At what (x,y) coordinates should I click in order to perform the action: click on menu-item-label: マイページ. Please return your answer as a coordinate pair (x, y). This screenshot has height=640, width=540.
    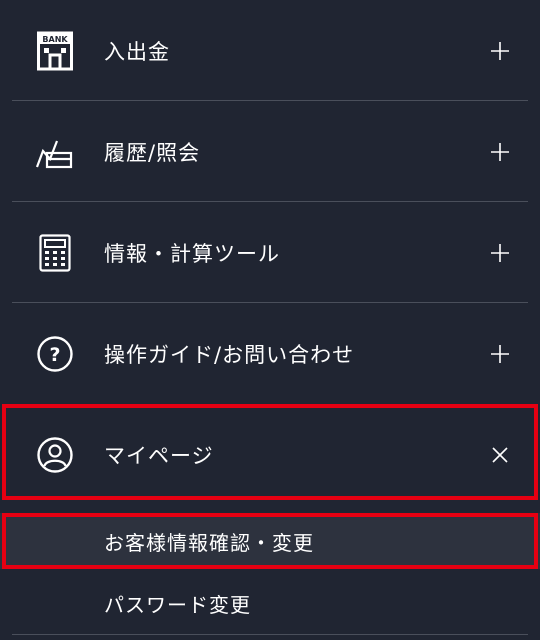
    Looking at the image, I should click on (159, 455).